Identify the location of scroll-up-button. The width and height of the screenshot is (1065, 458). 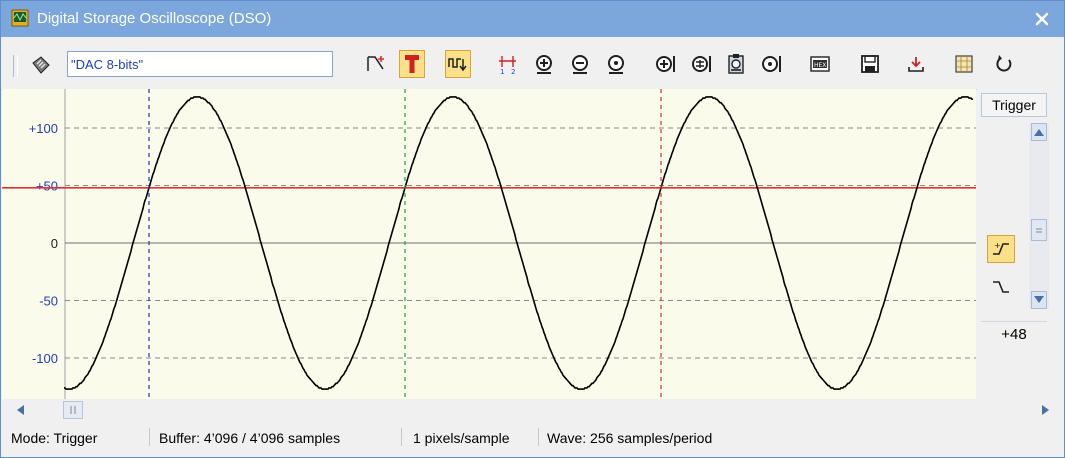
(1039, 132).